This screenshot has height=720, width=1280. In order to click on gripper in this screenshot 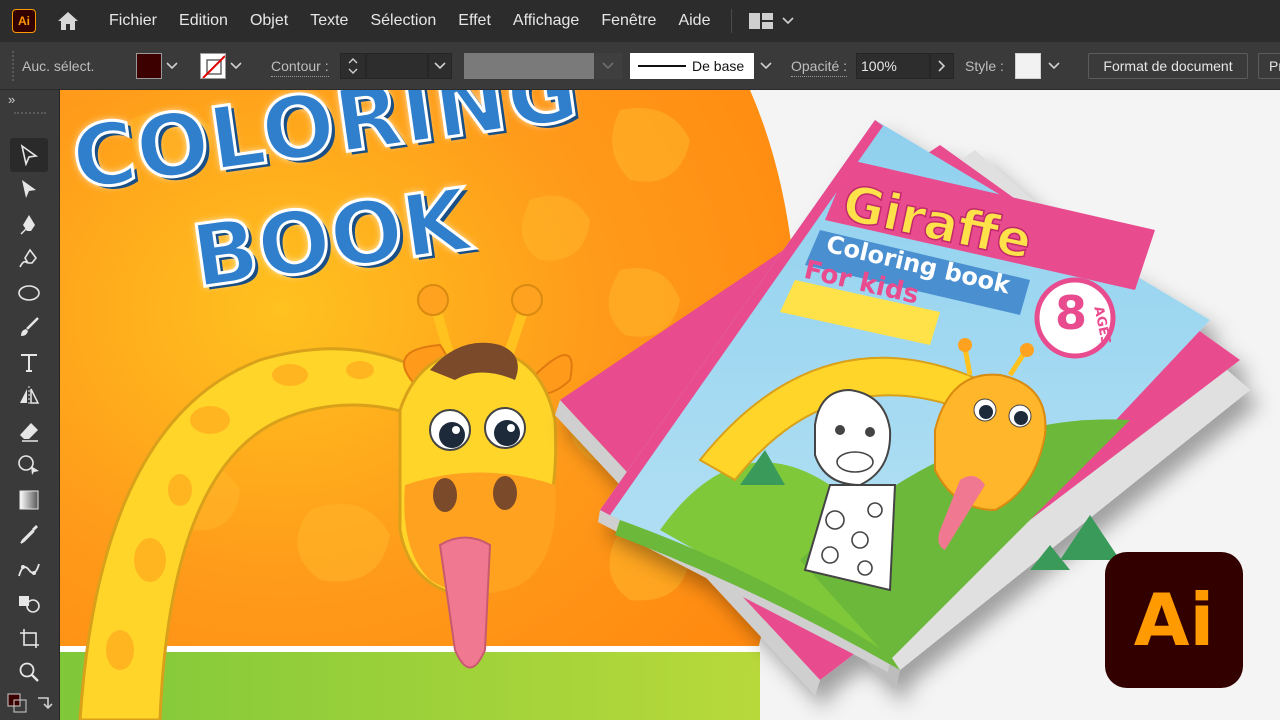, I will do `click(14, 66)`.